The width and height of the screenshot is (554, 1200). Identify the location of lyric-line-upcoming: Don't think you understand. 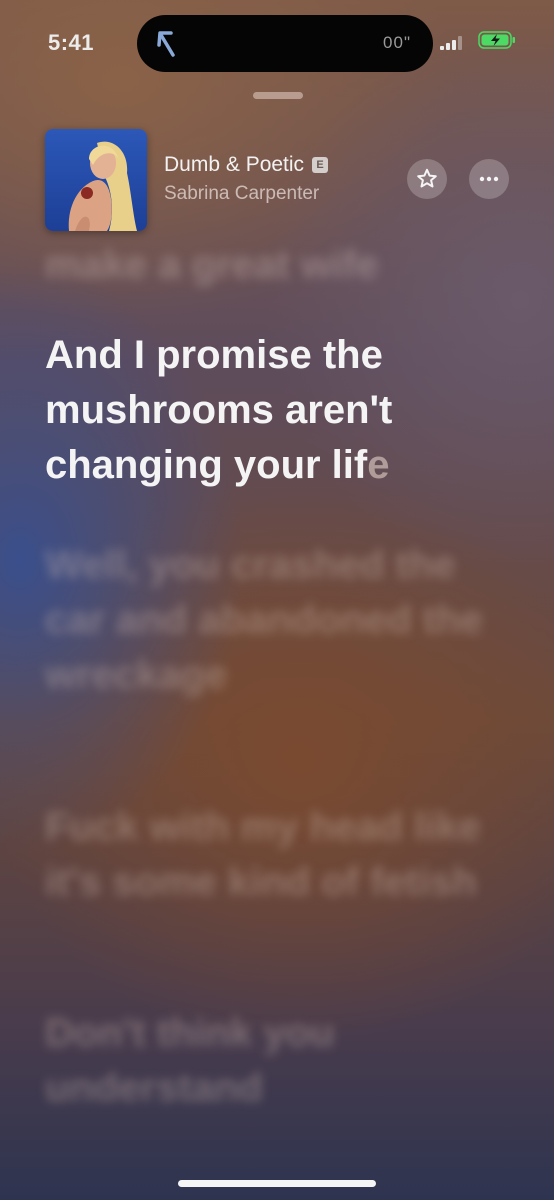
(280, 1061).